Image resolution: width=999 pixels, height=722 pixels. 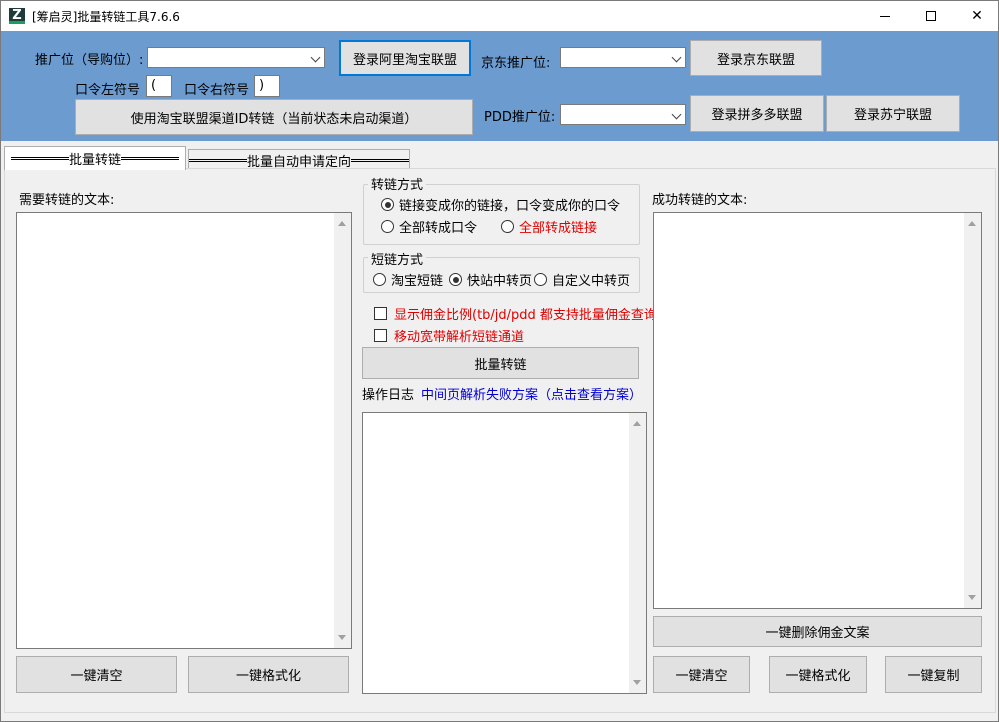 I want to click on radio-label: 全部转成链接, so click(x=558, y=228).